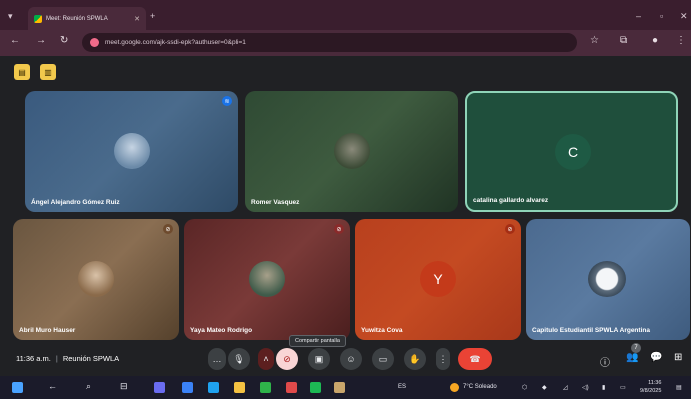 The image size is (691, 399). I want to click on people-button: 👥, so click(632, 357).